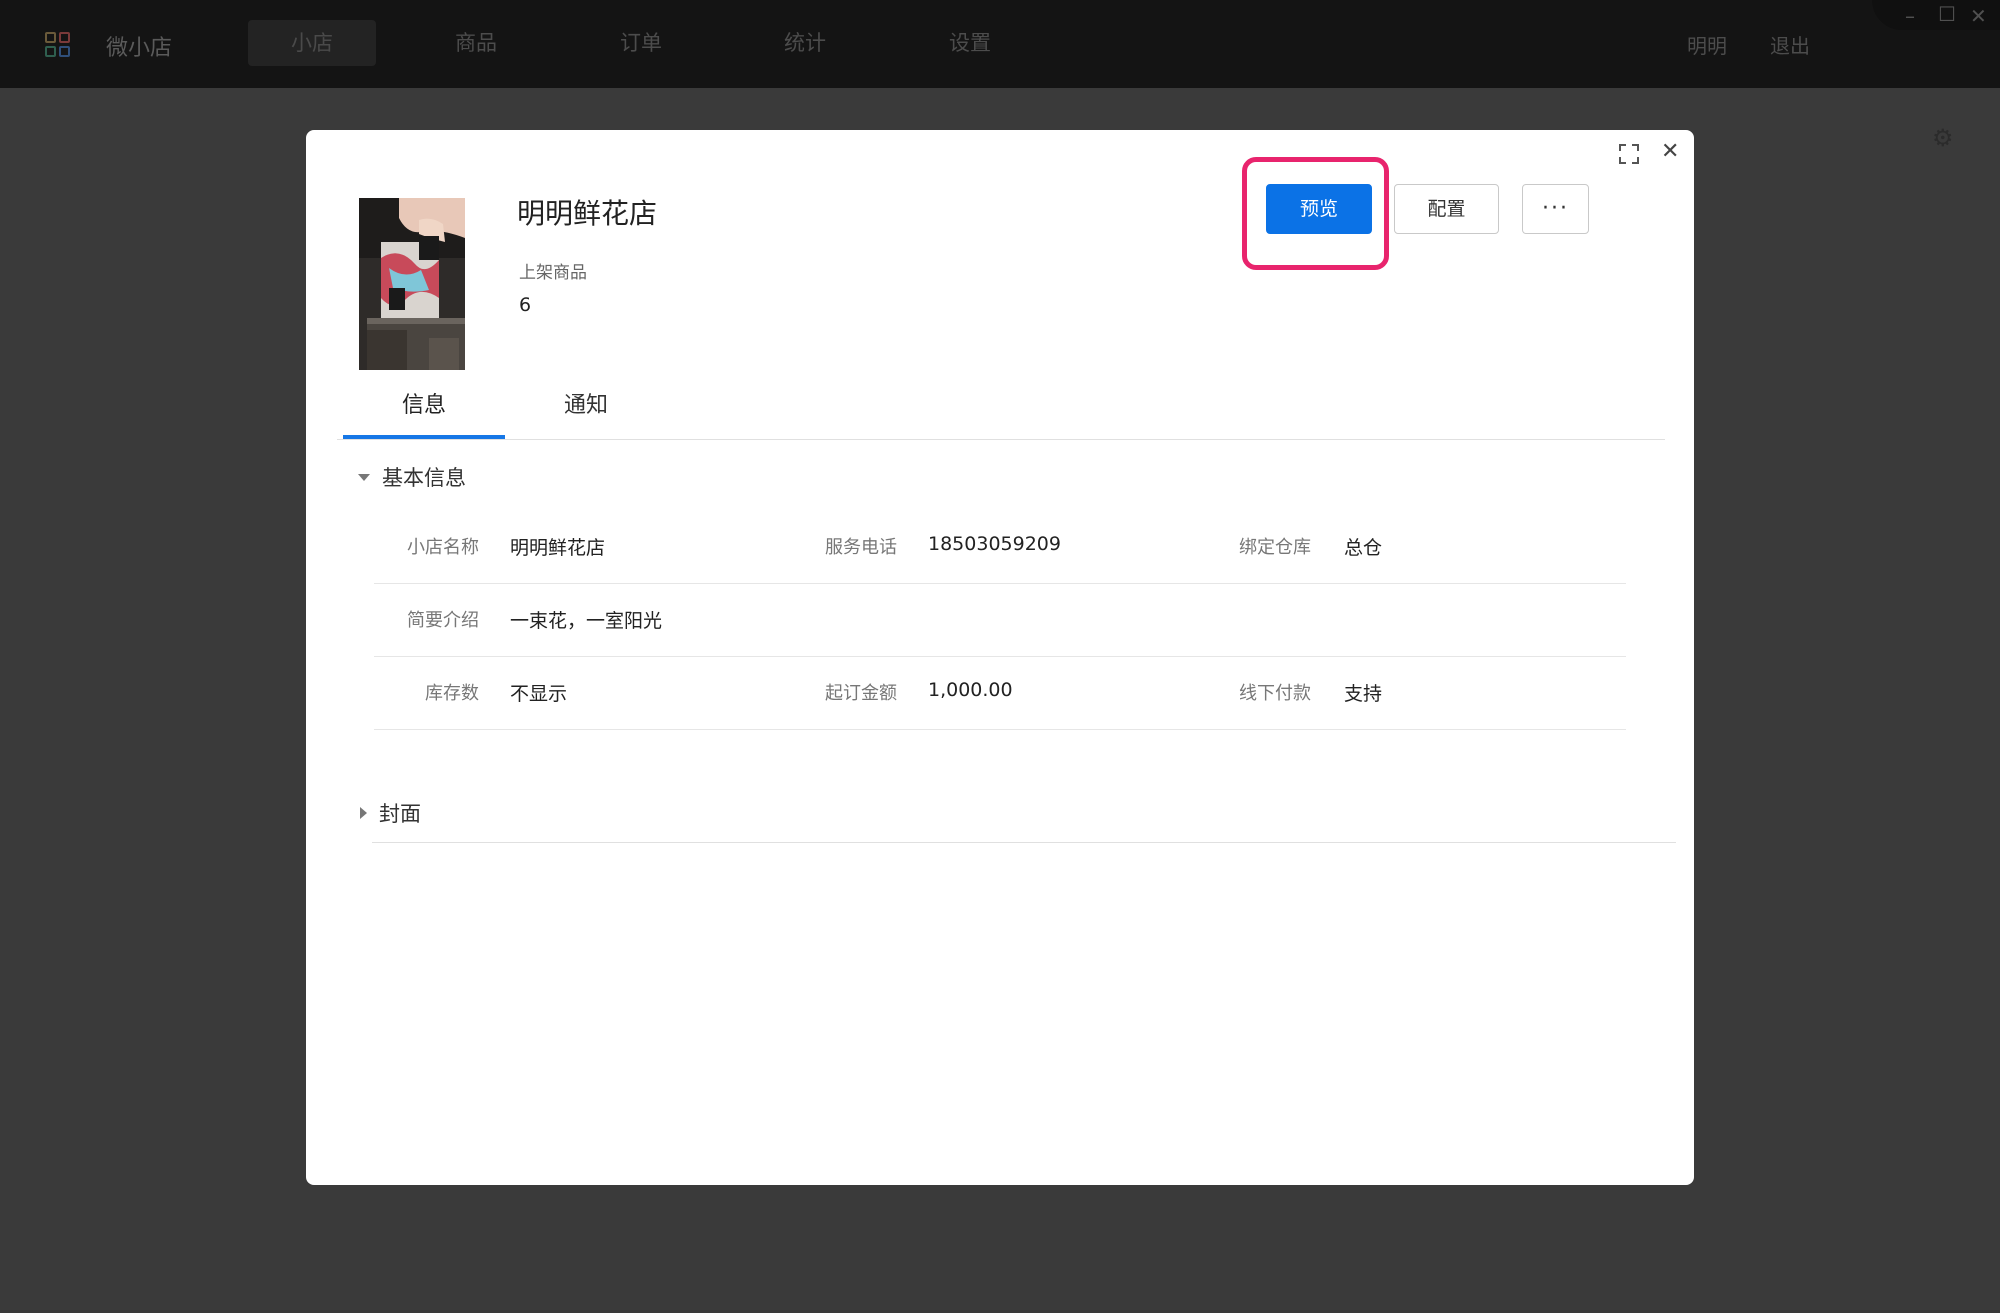 The width and height of the screenshot is (2000, 1313). Describe the element at coordinates (558, 548) in the screenshot. I see `store-name-value: 明明鲜花店` at that location.